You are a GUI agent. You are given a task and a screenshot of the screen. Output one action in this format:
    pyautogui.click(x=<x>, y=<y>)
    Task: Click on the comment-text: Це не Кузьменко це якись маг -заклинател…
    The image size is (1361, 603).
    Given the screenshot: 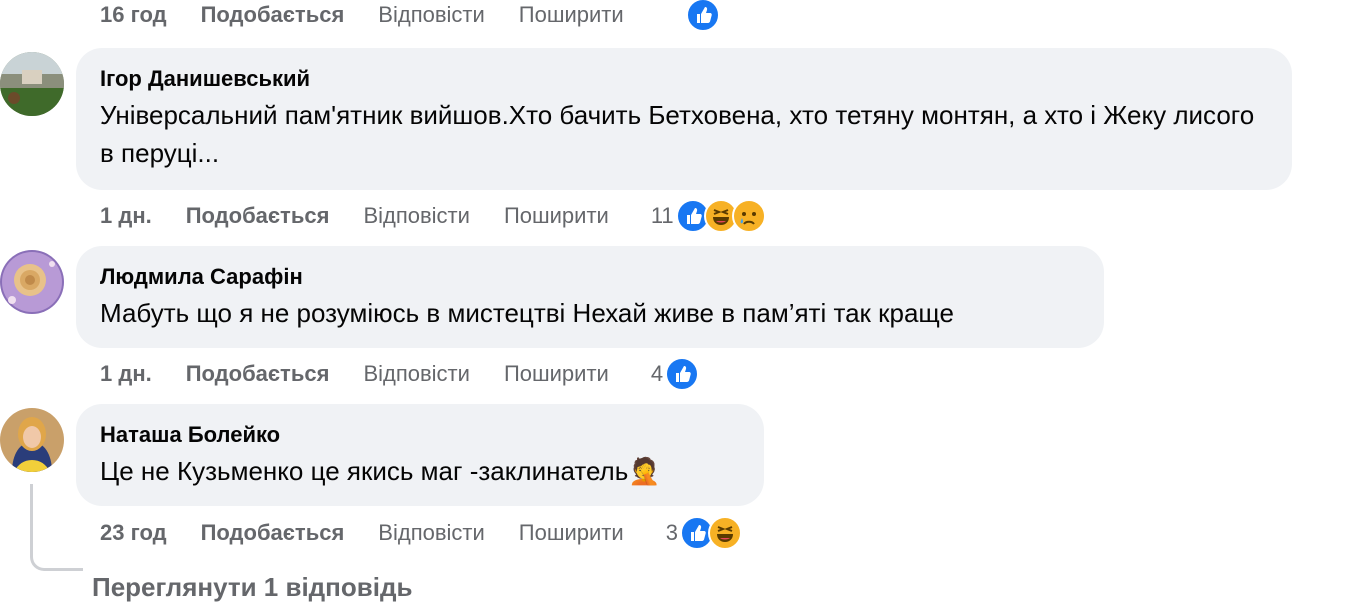 What is the action you would take?
    pyautogui.click(x=420, y=471)
    